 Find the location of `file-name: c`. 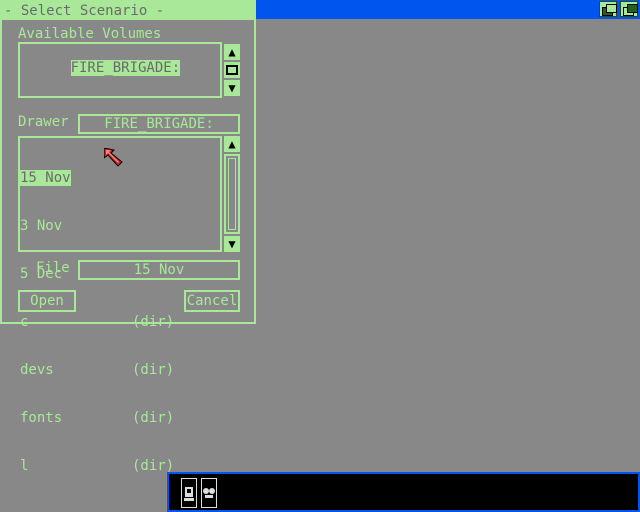

file-name: c is located at coordinates (24, 322).